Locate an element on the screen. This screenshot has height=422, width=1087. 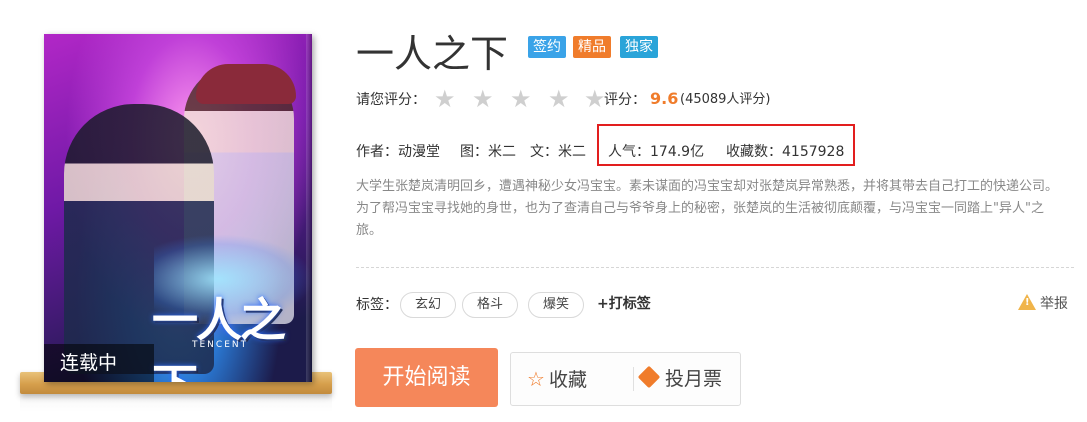
status-badge: 连载中 is located at coordinates (99, 363).